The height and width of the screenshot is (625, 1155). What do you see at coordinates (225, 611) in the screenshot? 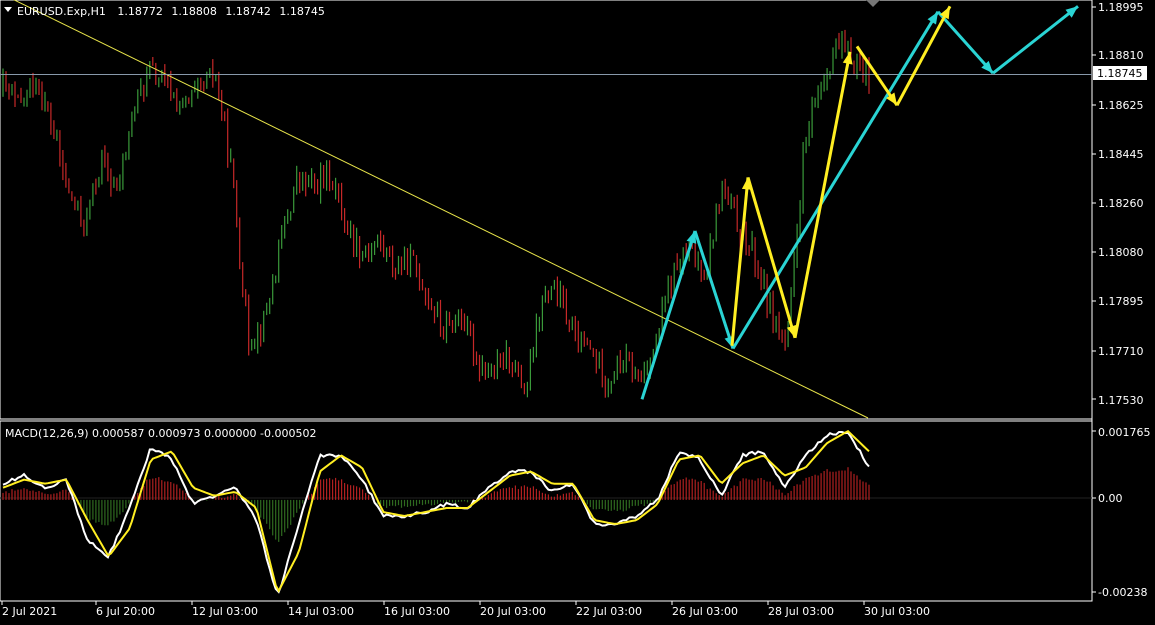
I see `time-tick: 12 Jul 03:00` at bounding box center [225, 611].